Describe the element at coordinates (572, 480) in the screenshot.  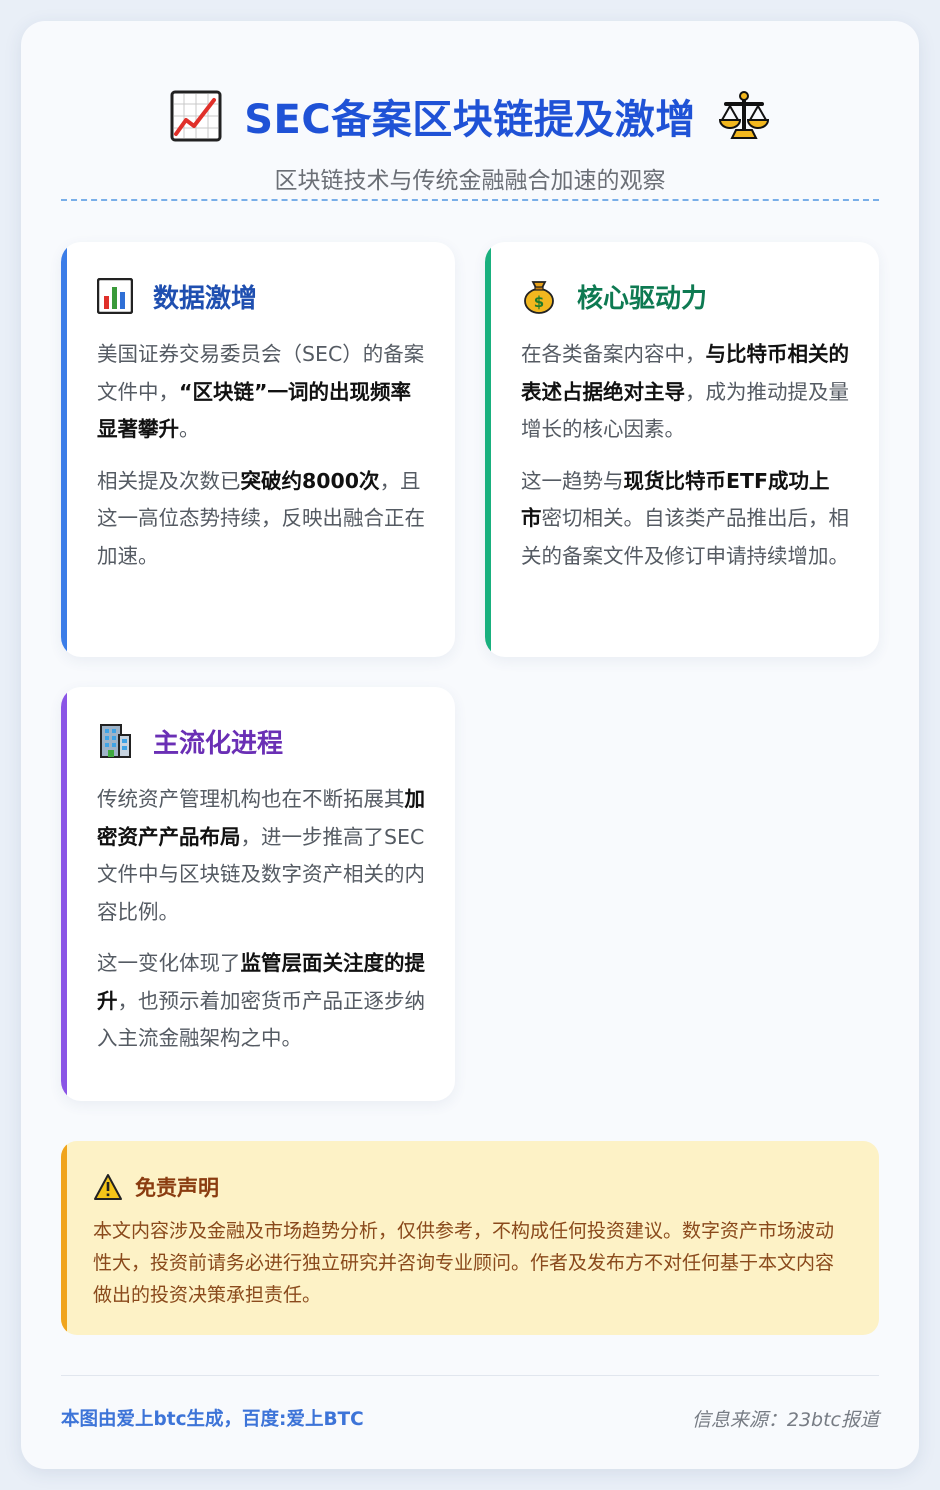
I see `body-text: 这一趋势与` at that location.